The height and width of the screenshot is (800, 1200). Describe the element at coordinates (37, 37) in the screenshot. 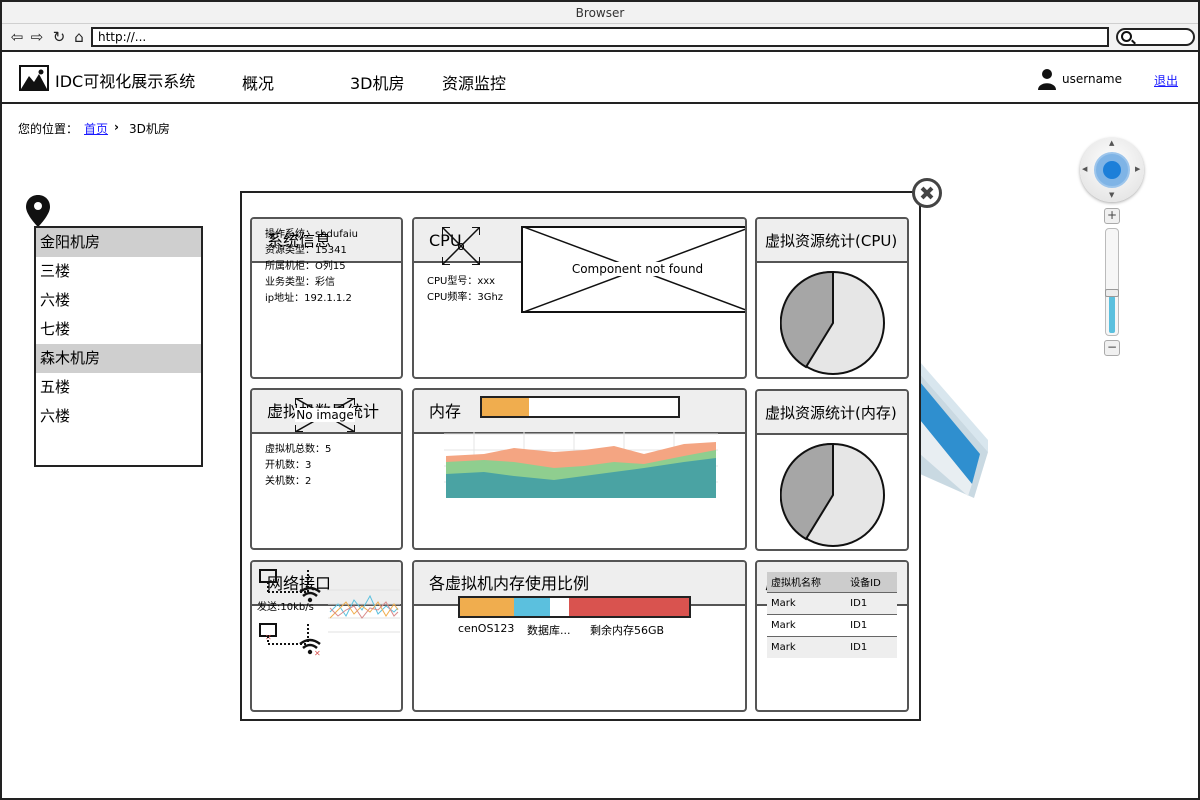

I see `forward-icon: ⇨` at that location.